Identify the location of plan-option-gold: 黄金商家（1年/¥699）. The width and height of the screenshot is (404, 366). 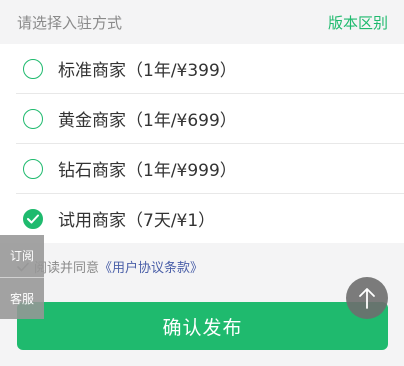
(210, 119).